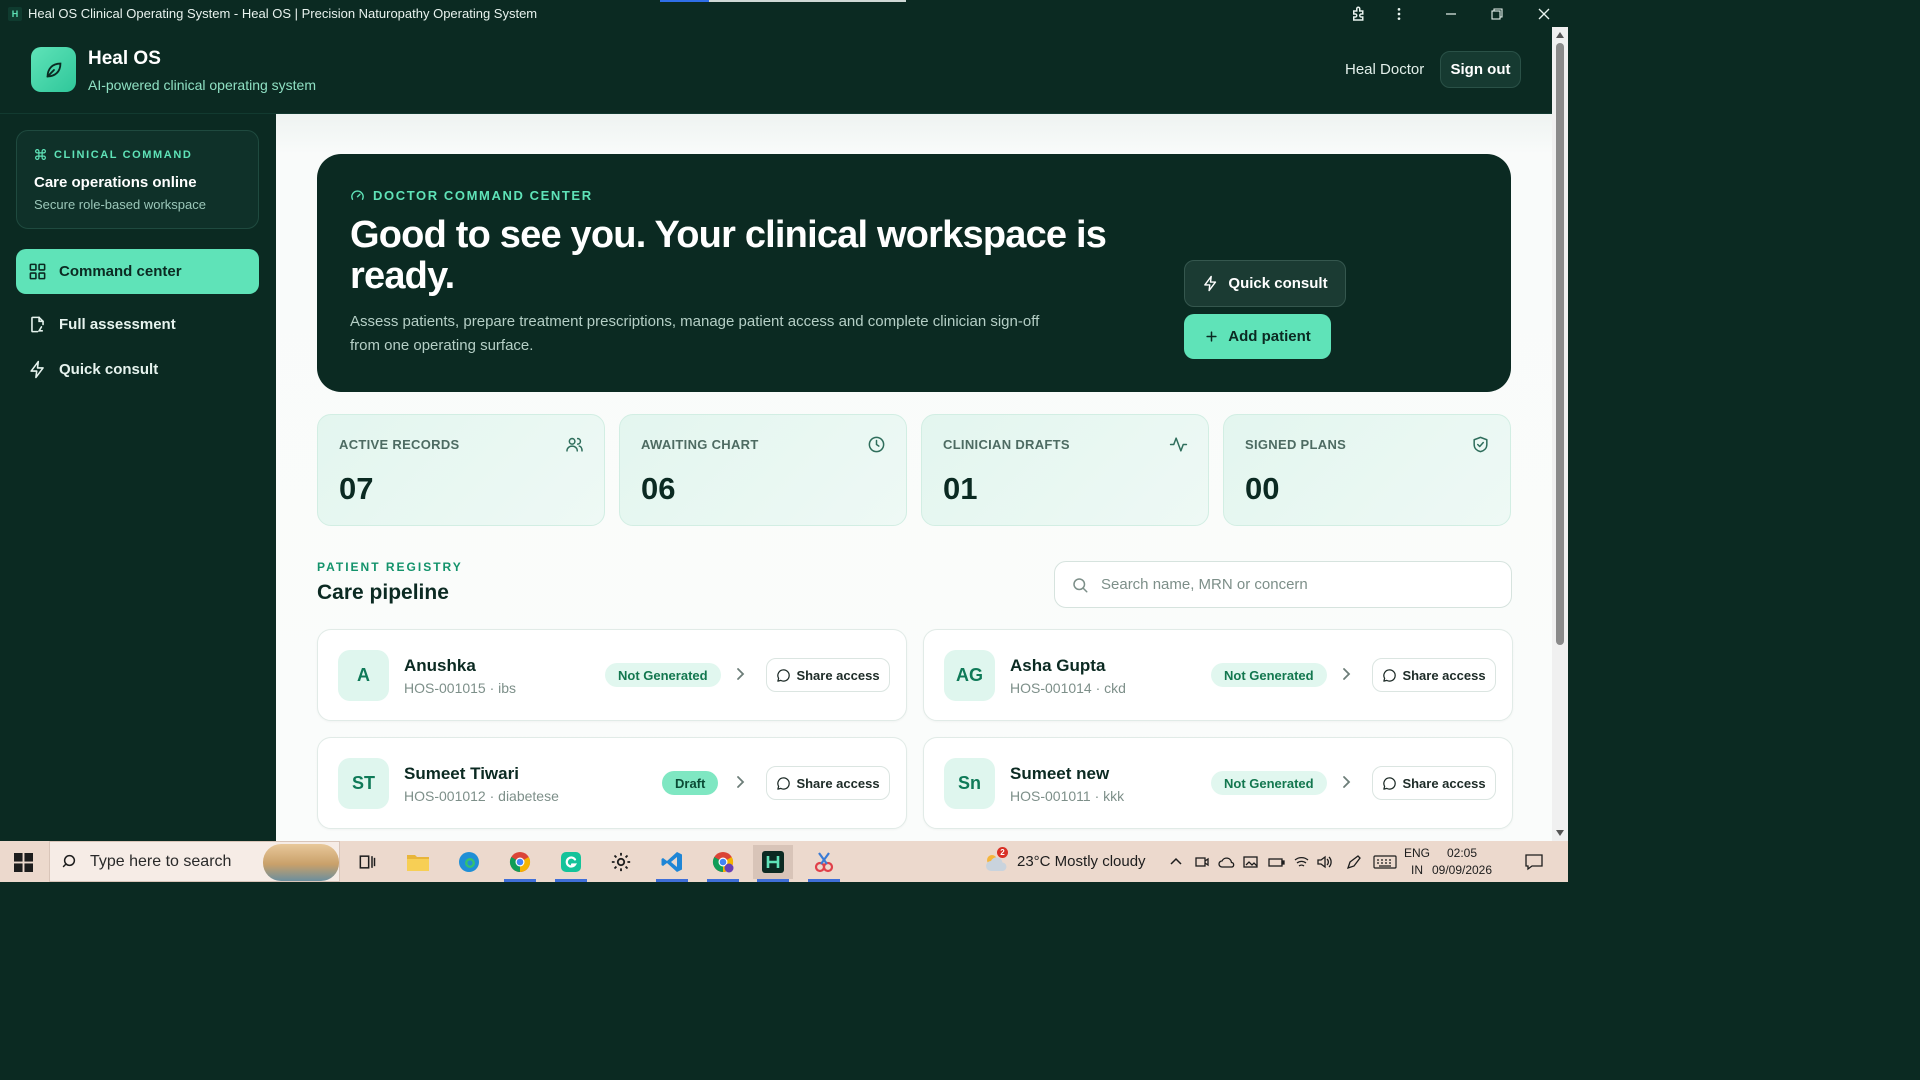 The image size is (1920, 1080). I want to click on patient-meta: HOS-001012 · diabetese, so click(481, 796).